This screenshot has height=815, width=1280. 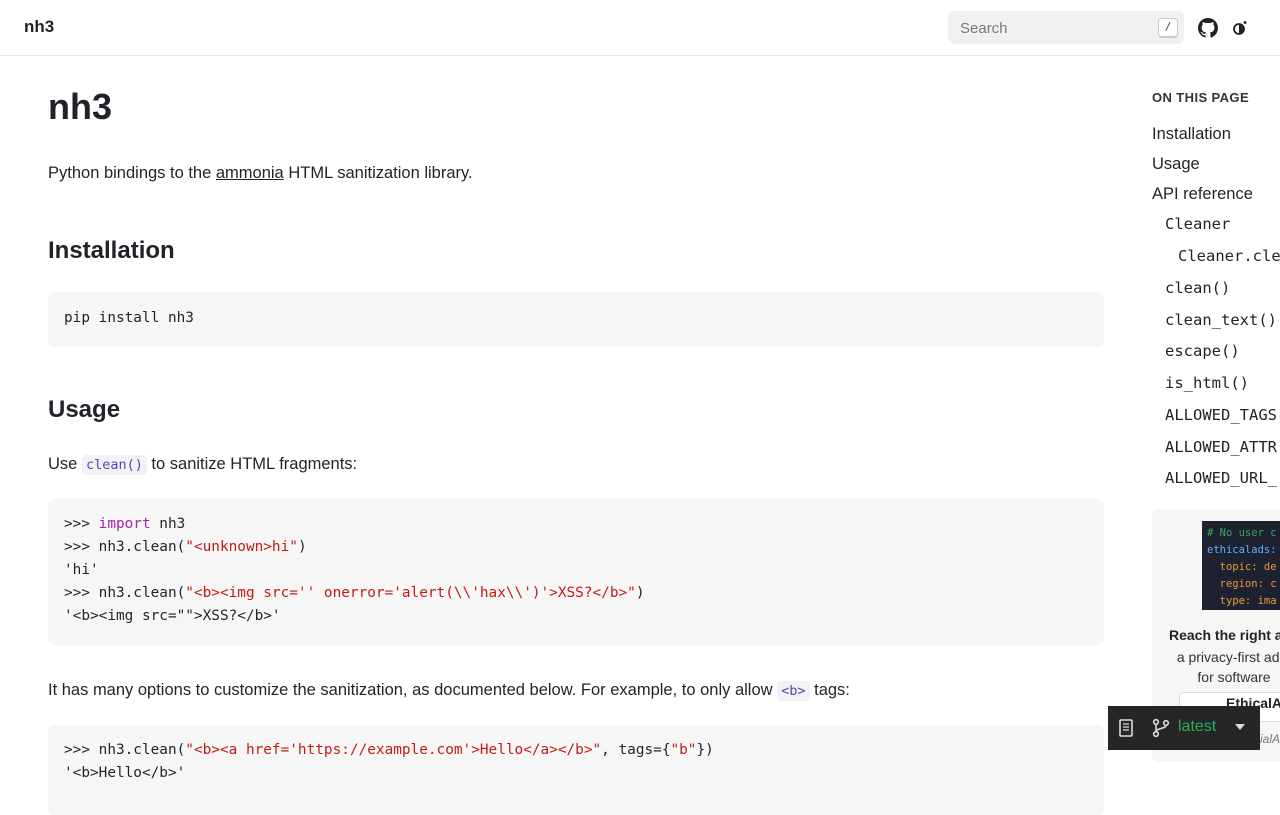 What do you see at coordinates (39, 27) in the screenshot?
I see `site-brand: nh3` at bounding box center [39, 27].